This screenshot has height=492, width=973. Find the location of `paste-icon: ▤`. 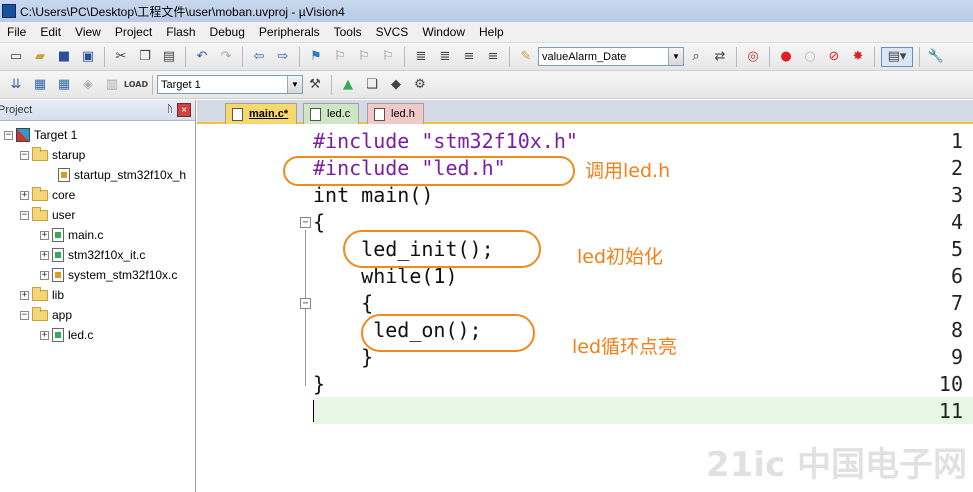

paste-icon: ▤ is located at coordinates (169, 57).